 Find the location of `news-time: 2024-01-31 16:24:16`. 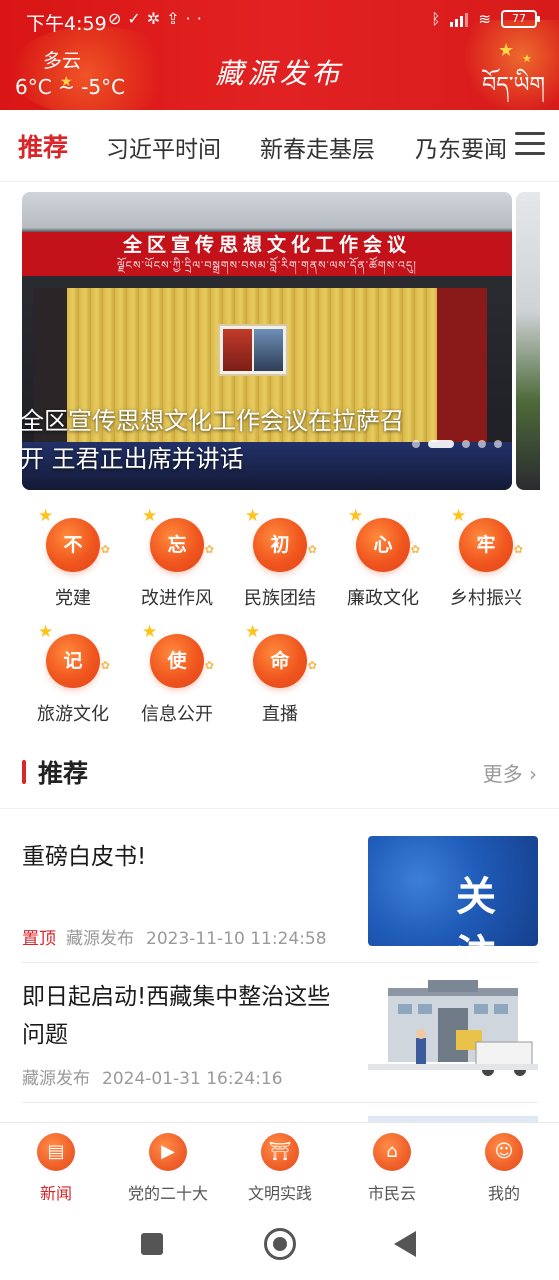

news-time: 2024-01-31 16:24:16 is located at coordinates (192, 1079).